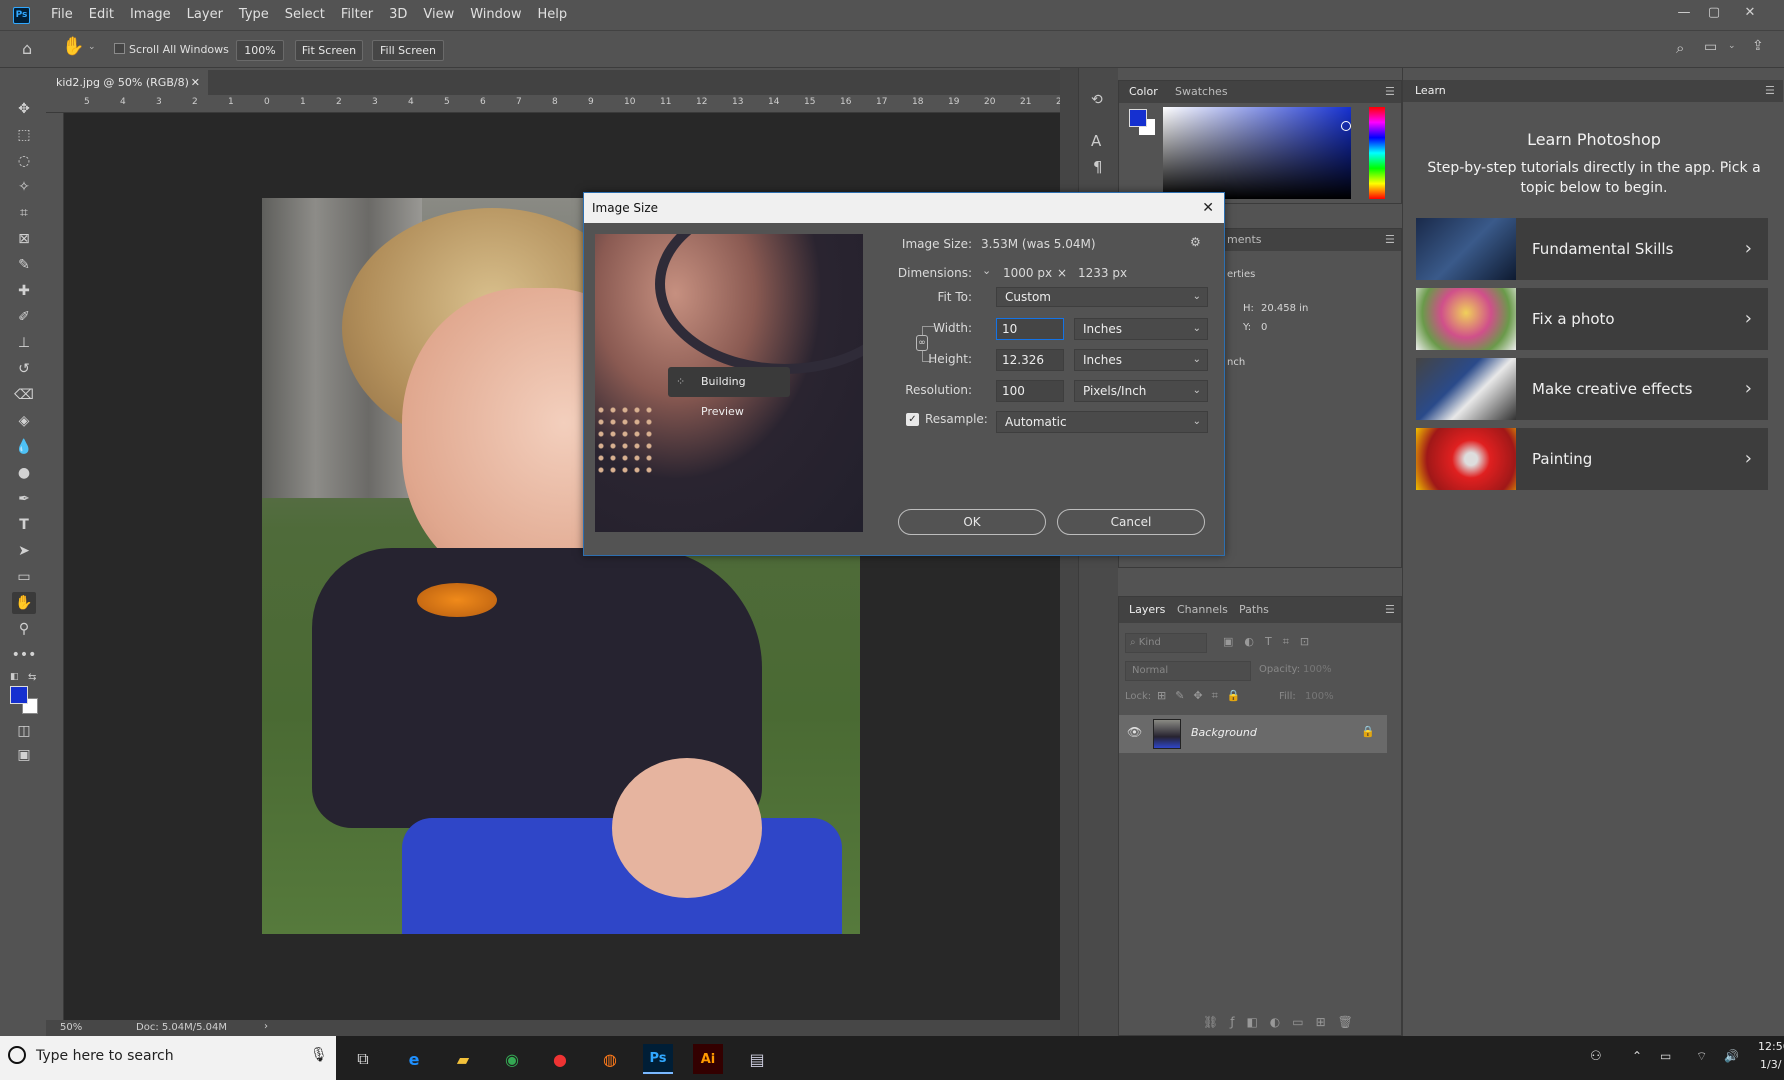 This screenshot has width=1784, height=1080. What do you see at coordinates (254, 15) in the screenshot?
I see `menu-type: Type` at bounding box center [254, 15].